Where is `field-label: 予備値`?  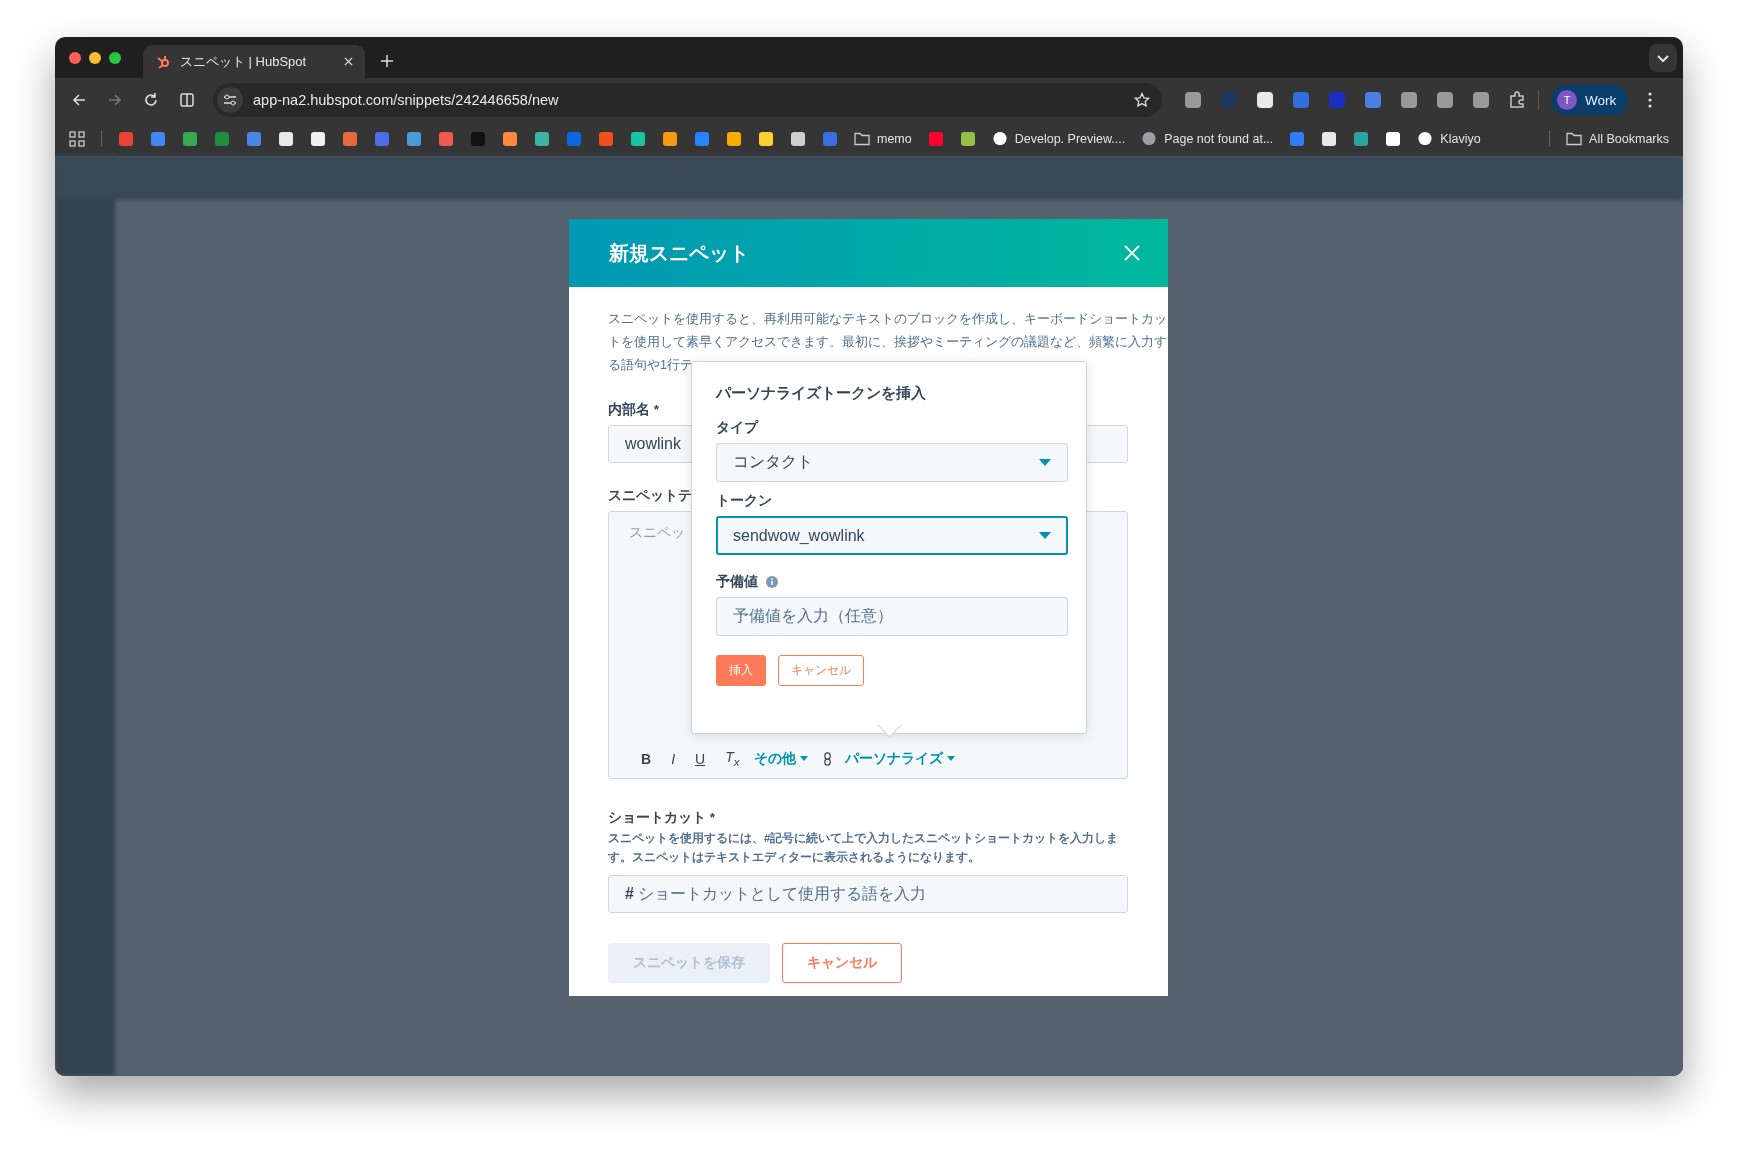 field-label: 予備値 is located at coordinates (737, 582).